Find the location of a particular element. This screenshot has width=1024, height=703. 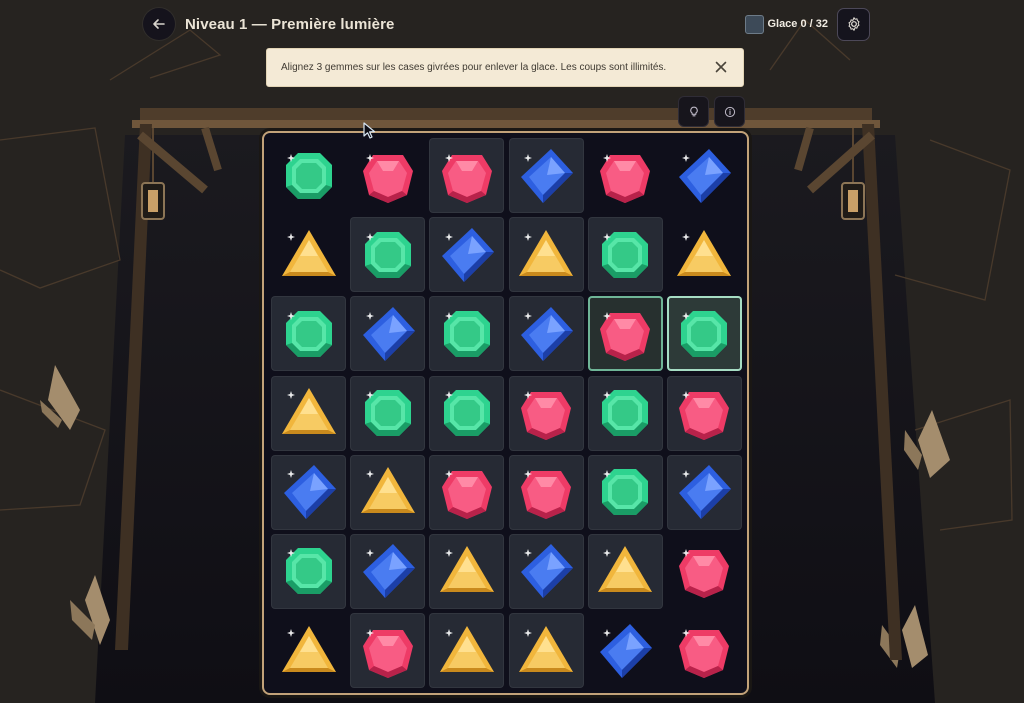

toast-close-button is located at coordinates (721, 67).